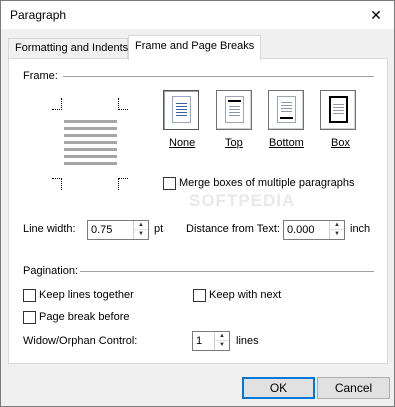 This screenshot has width=395, height=407. What do you see at coordinates (199, 295) in the screenshot?
I see `keep-with-next-checkbox` at bounding box center [199, 295].